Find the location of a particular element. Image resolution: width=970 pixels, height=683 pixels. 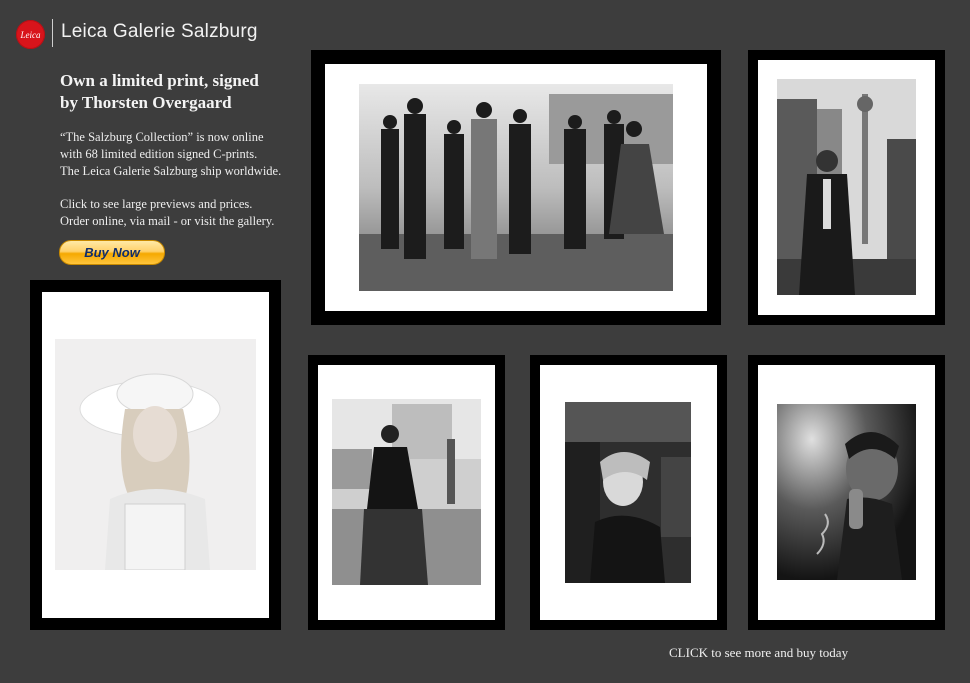

businessman-city-photo is located at coordinates (846, 187).